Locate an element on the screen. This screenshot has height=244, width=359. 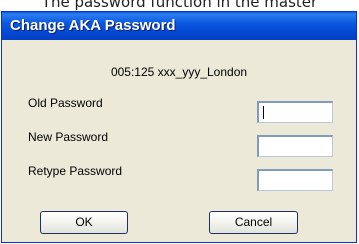
new-password-label: New Password is located at coordinates (68, 137).